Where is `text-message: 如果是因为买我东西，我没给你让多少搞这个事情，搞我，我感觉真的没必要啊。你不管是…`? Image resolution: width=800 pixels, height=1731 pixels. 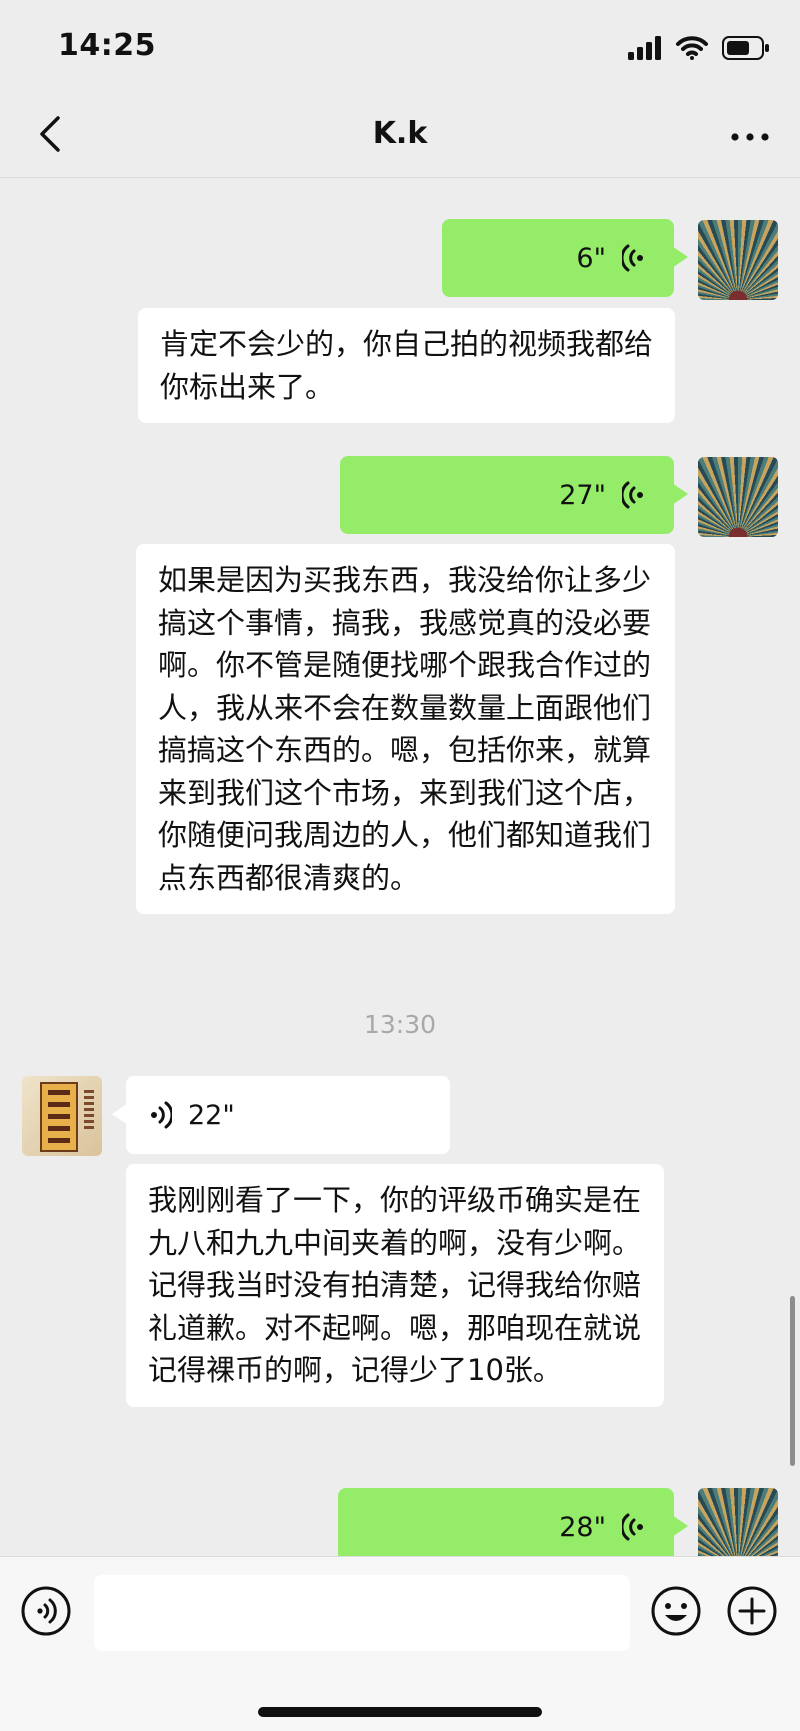 text-message: 如果是因为买我东西，我没给你让多少搞这个事情，搞我，我感觉真的没必要啊。你不管是… is located at coordinates (405, 729).